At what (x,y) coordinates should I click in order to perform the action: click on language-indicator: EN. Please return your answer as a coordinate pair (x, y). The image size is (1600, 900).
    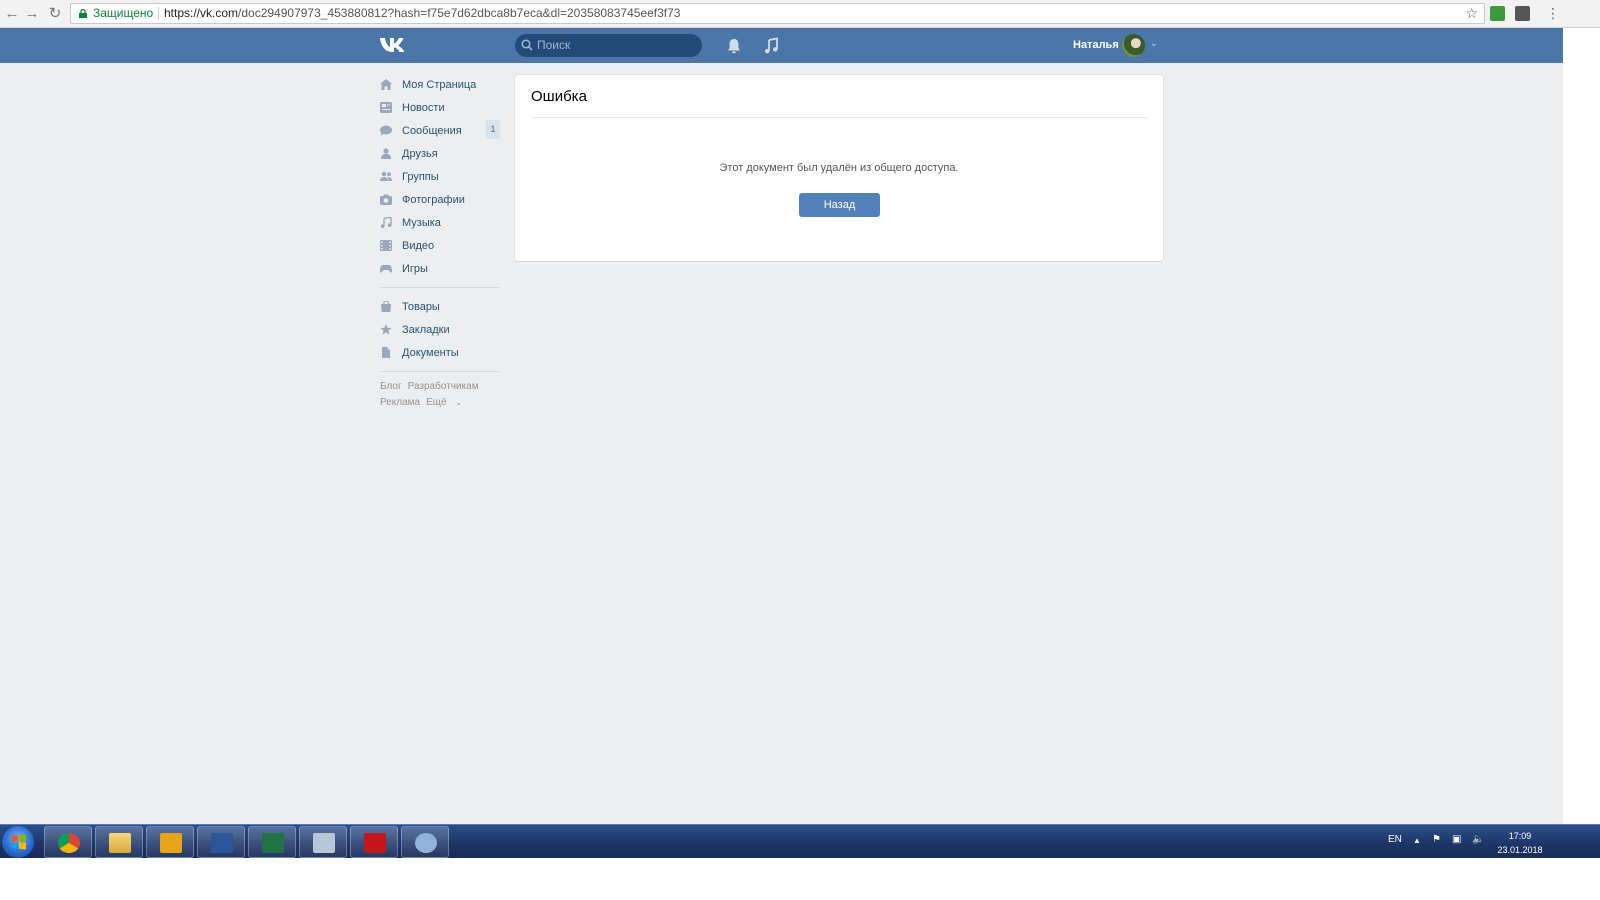
    Looking at the image, I should click on (1395, 839).